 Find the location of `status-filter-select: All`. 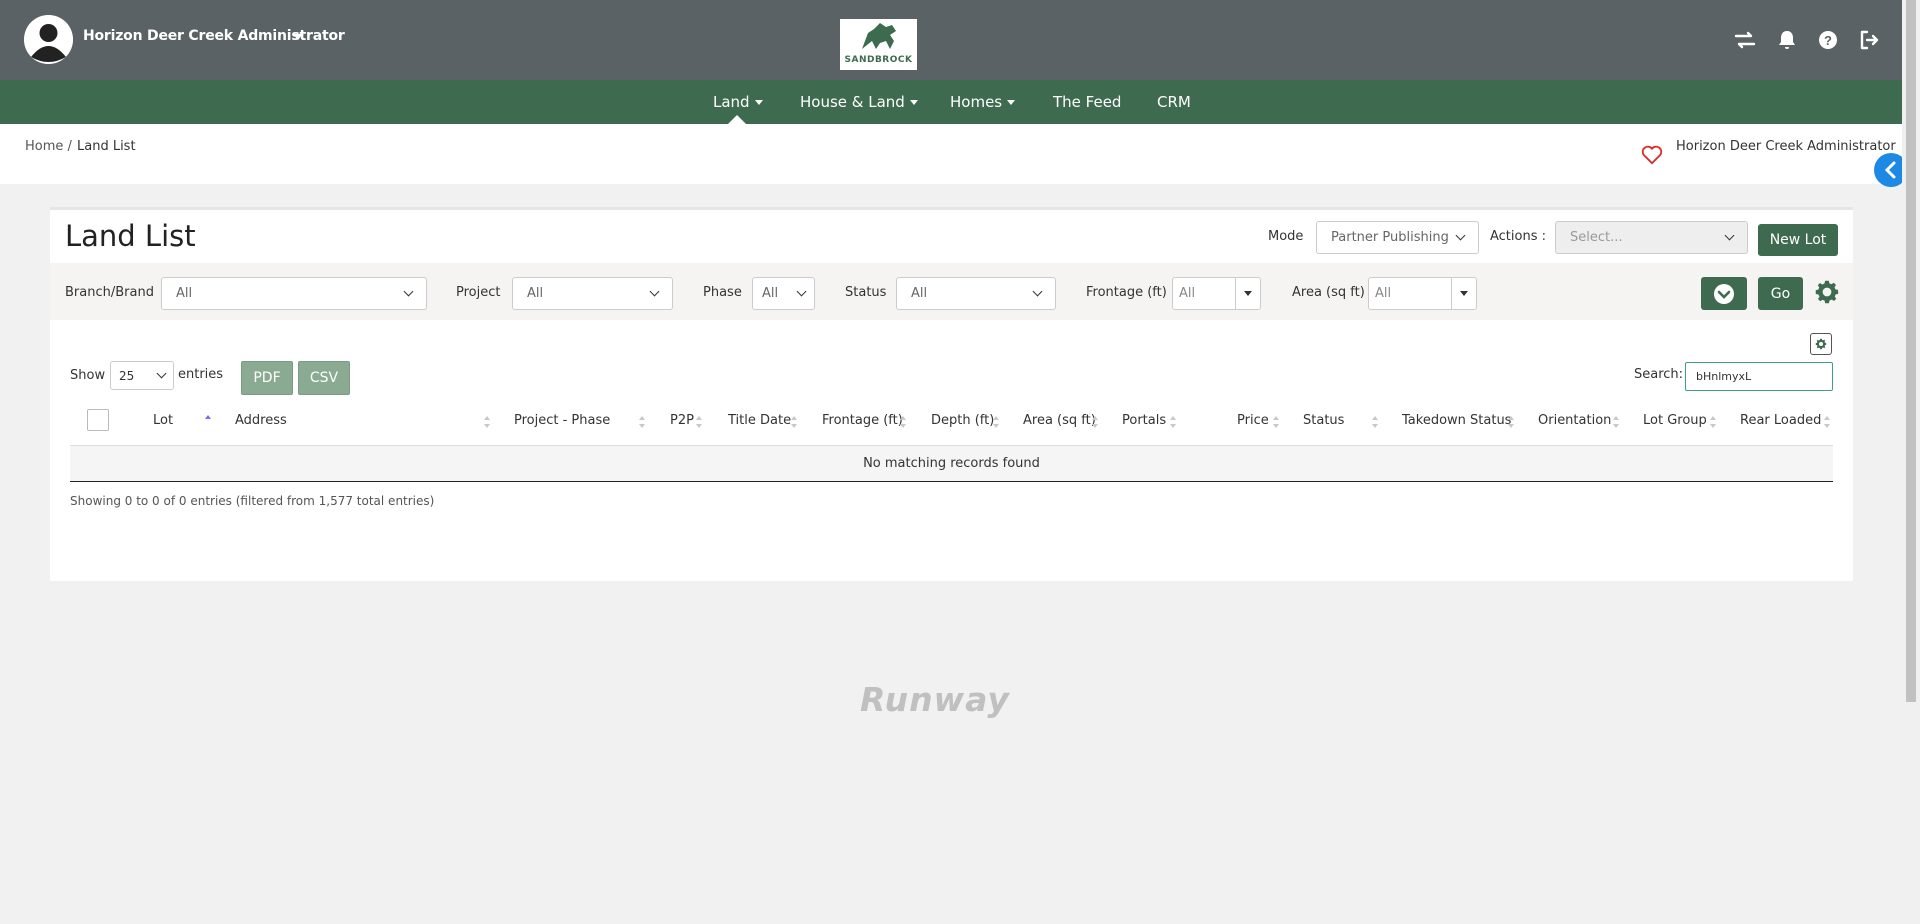

status-filter-select: All is located at coordinates (976, 293).